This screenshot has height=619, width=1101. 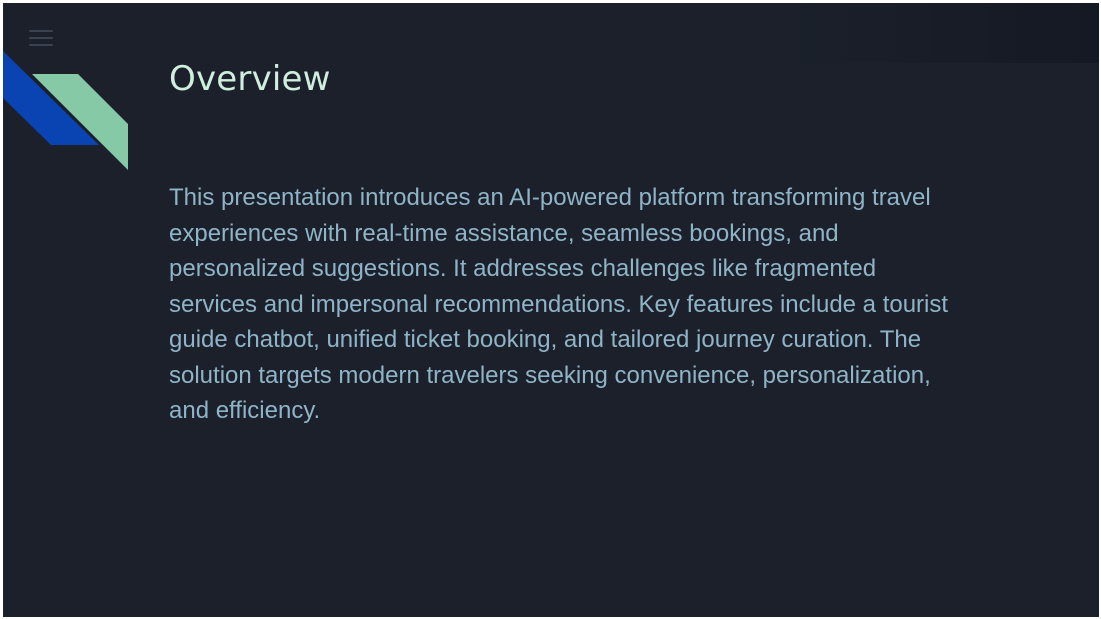 I want to click on slide-corner-decoration, so click(x=65, y=110).